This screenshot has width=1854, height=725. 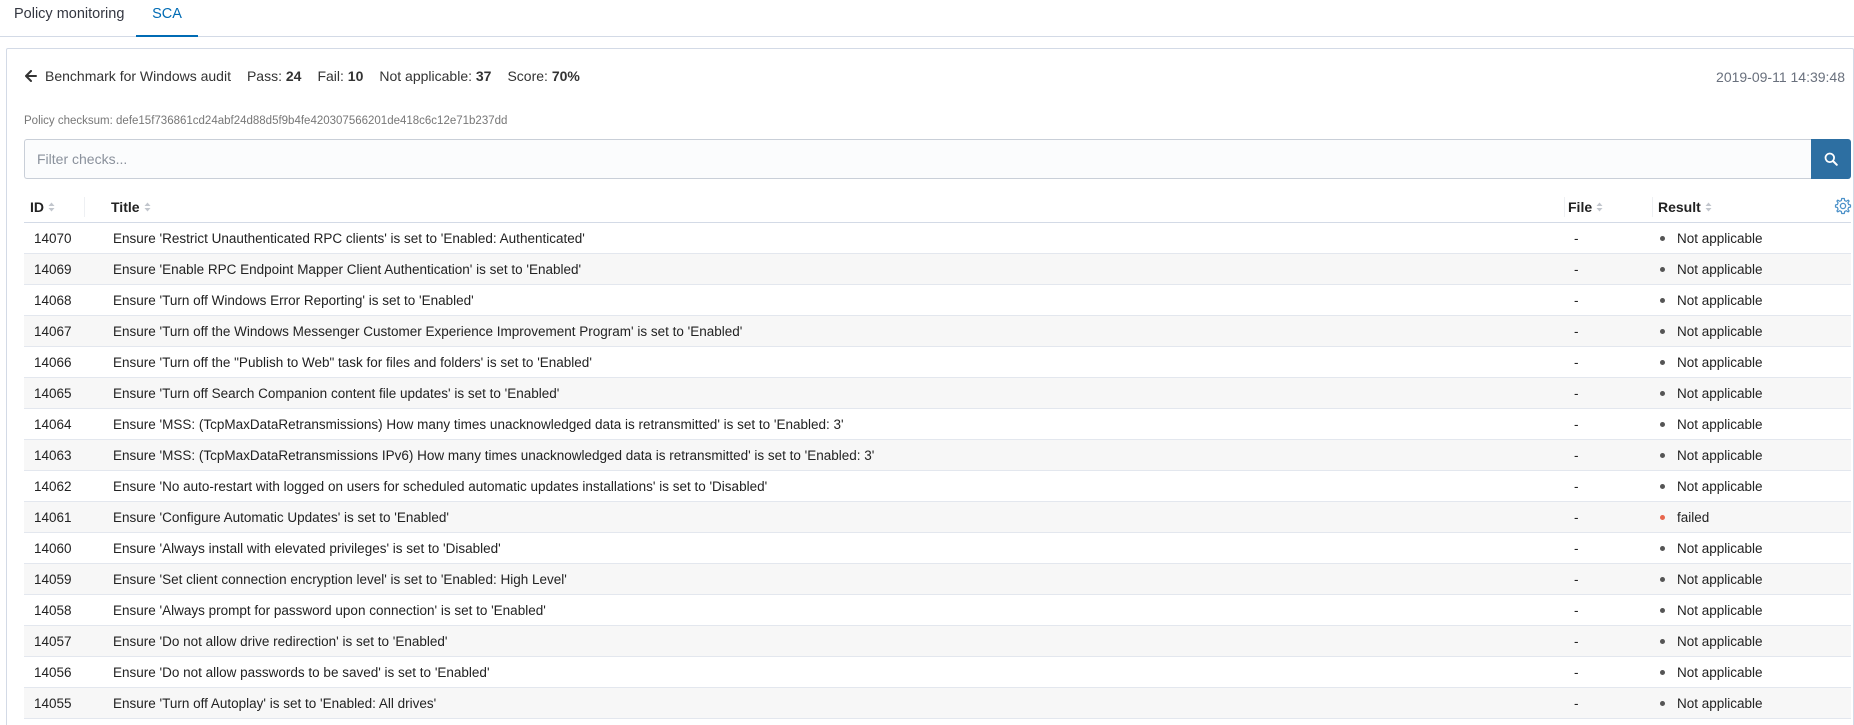 What do you see at coordinates (131, 207) in the screenshot?
I see `column-header-title: Title` at bounding box center [131, 207].